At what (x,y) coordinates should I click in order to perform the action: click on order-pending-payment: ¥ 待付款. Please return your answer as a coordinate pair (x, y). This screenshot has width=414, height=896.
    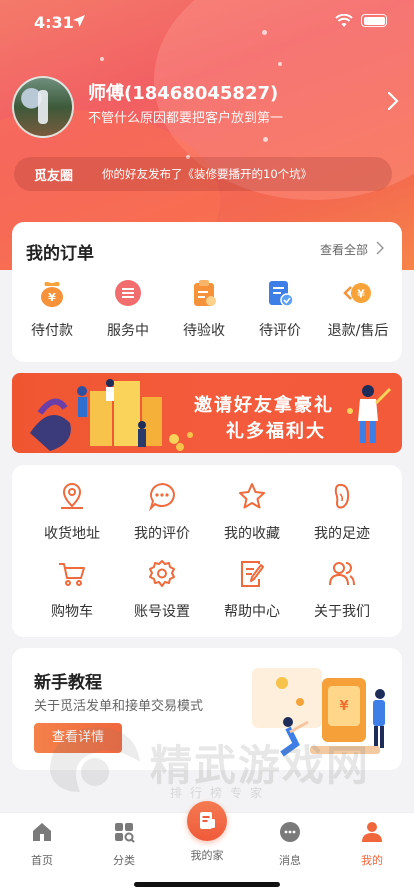
    Looking at the image, I should click on (52, 308).